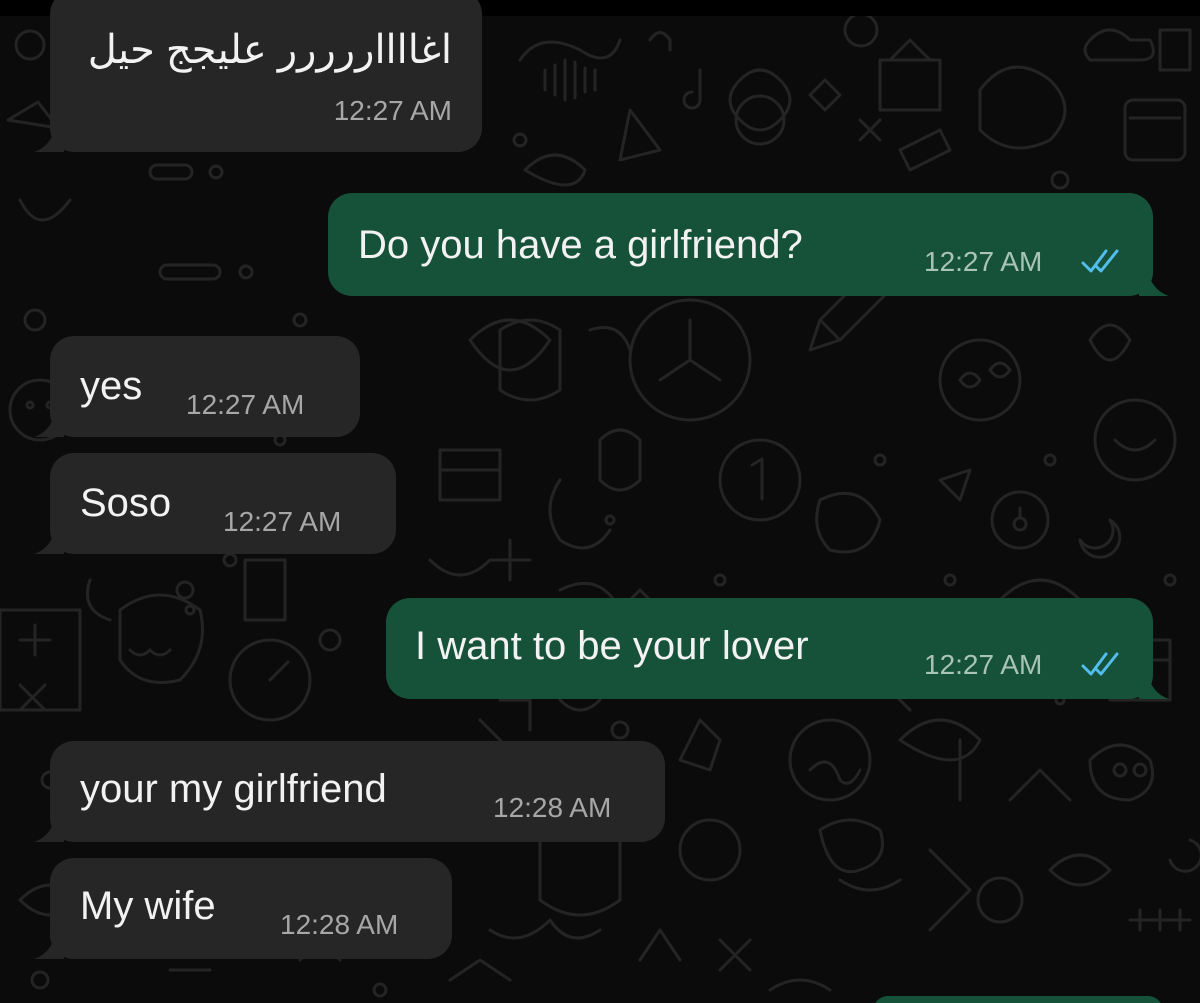 The width and height of the screenshot is (1200, 1003). What do you see at coordinates (215, 503) in the screenshot?
I see `message-bubble-incoming: Soso 12:27 AM` at bounding box center [215, 503].